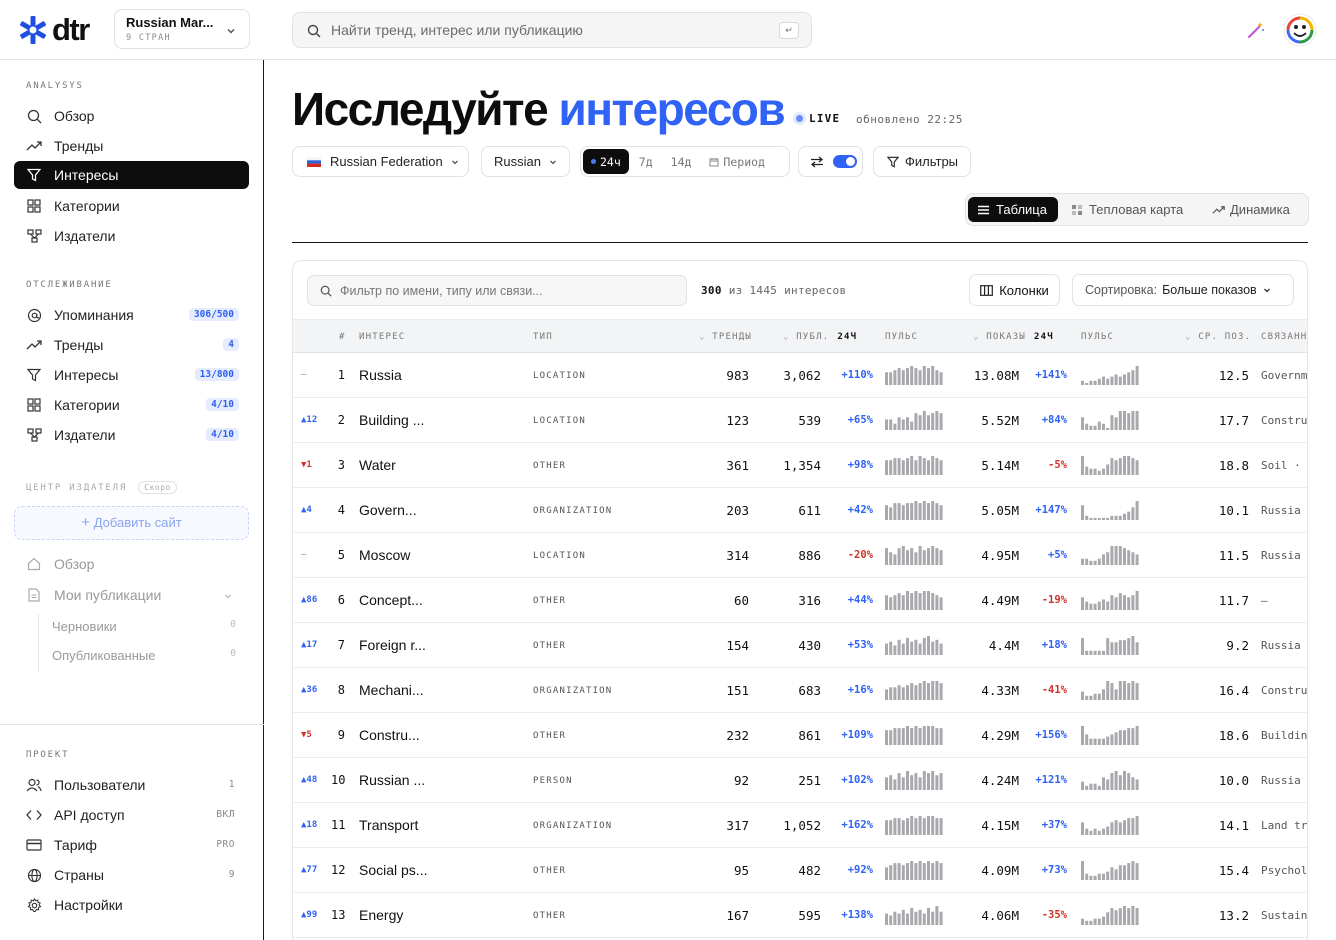 The height and width of the screenshot is (940, 1336). Describe the element at coordinates (711, 290) in the screenshot. I see `result-count-shown: 300` at that location.